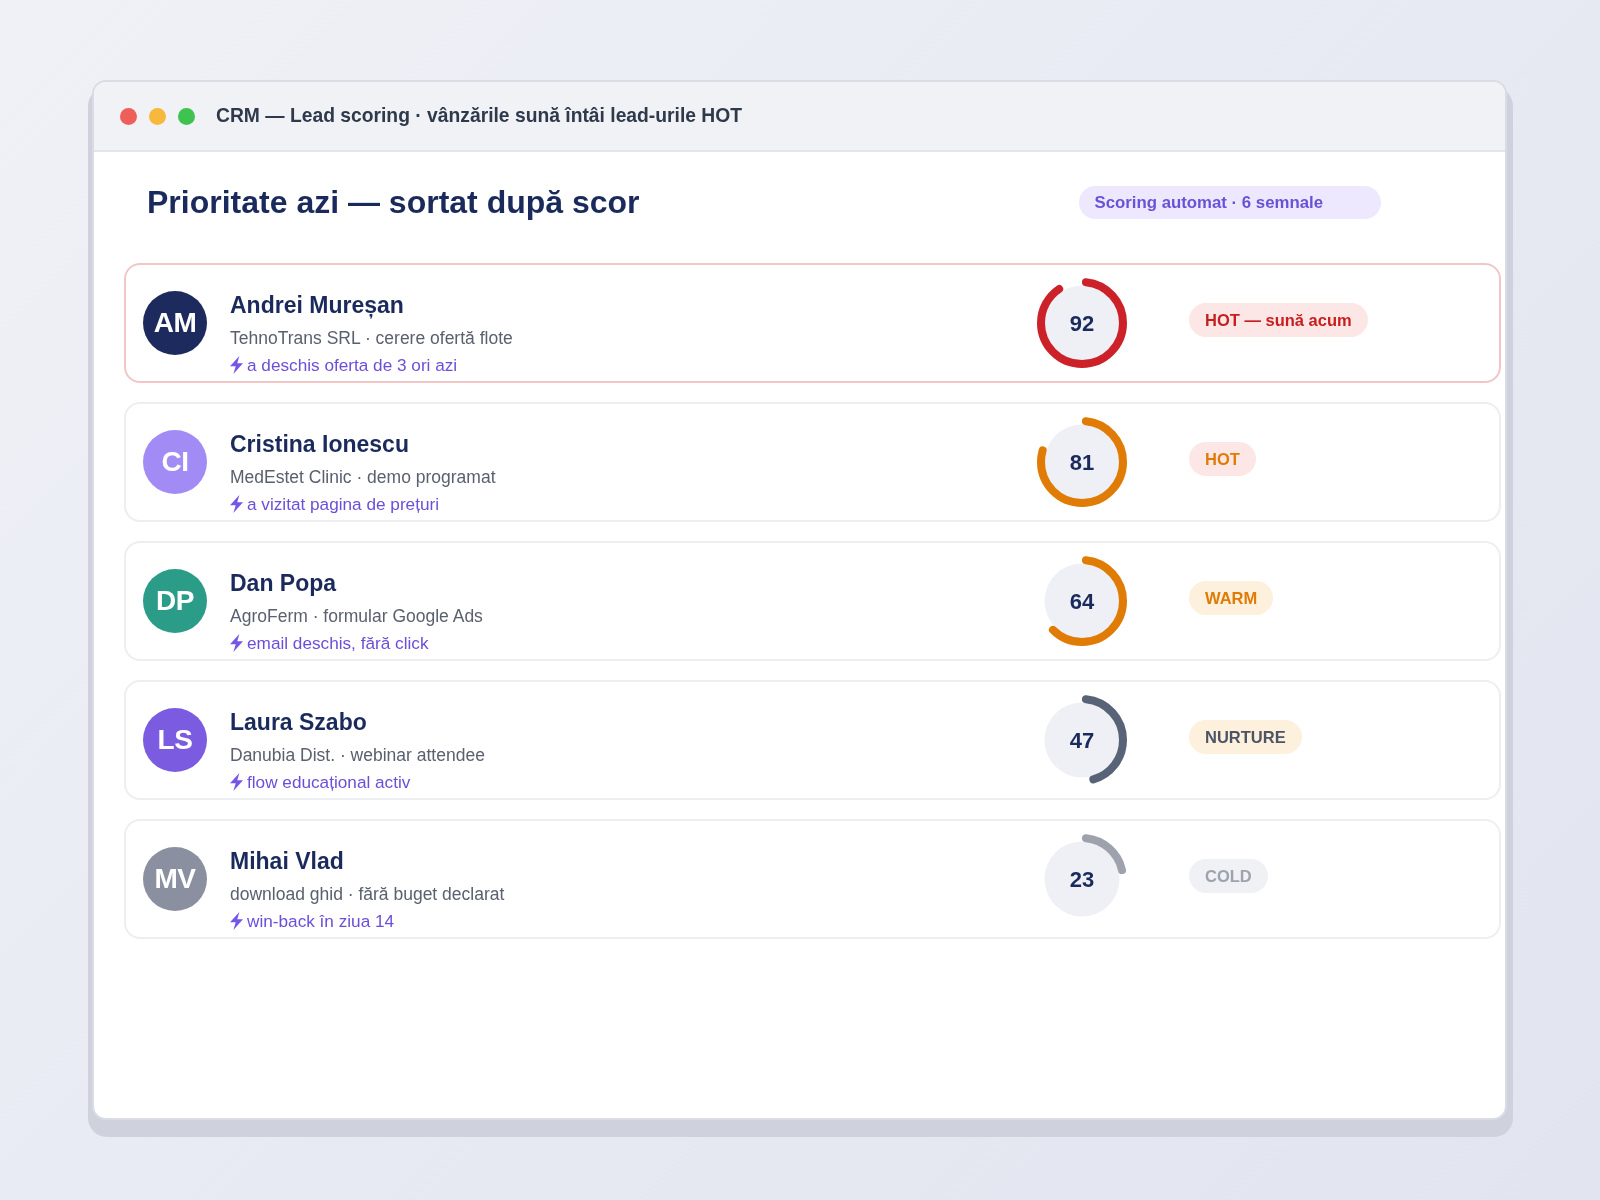 The width and height of the screenshot is (1600, 1200). What do you see at coordinates (175, 879) in the screenshot?
I see `avatar: MV` at bounding box center [175, 879].